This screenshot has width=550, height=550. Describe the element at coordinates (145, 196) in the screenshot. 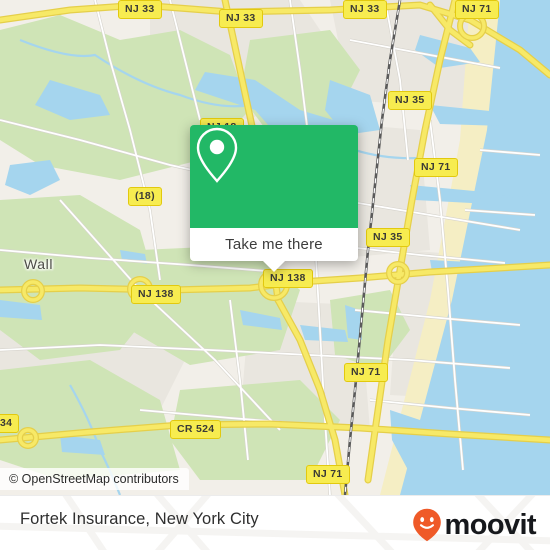

I see `road-shield: (18)` at that location.